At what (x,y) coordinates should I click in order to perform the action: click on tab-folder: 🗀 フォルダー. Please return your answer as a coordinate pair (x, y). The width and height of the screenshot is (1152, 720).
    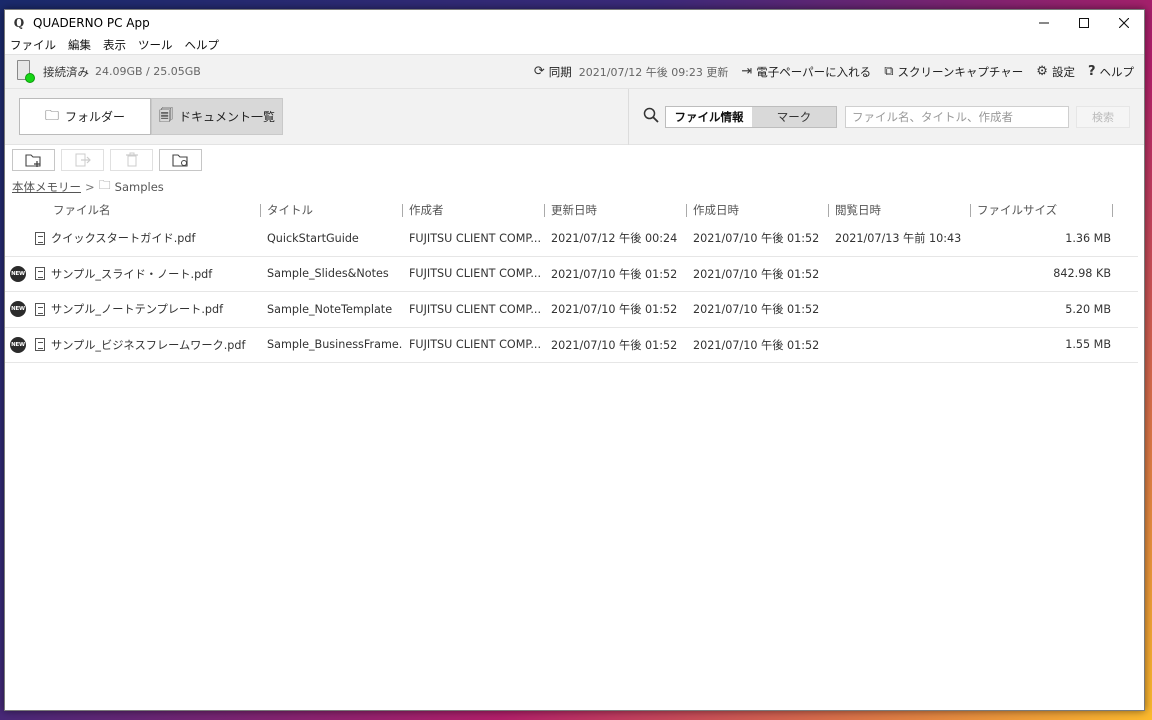
    Looking at the image, I should click on (85, 116).